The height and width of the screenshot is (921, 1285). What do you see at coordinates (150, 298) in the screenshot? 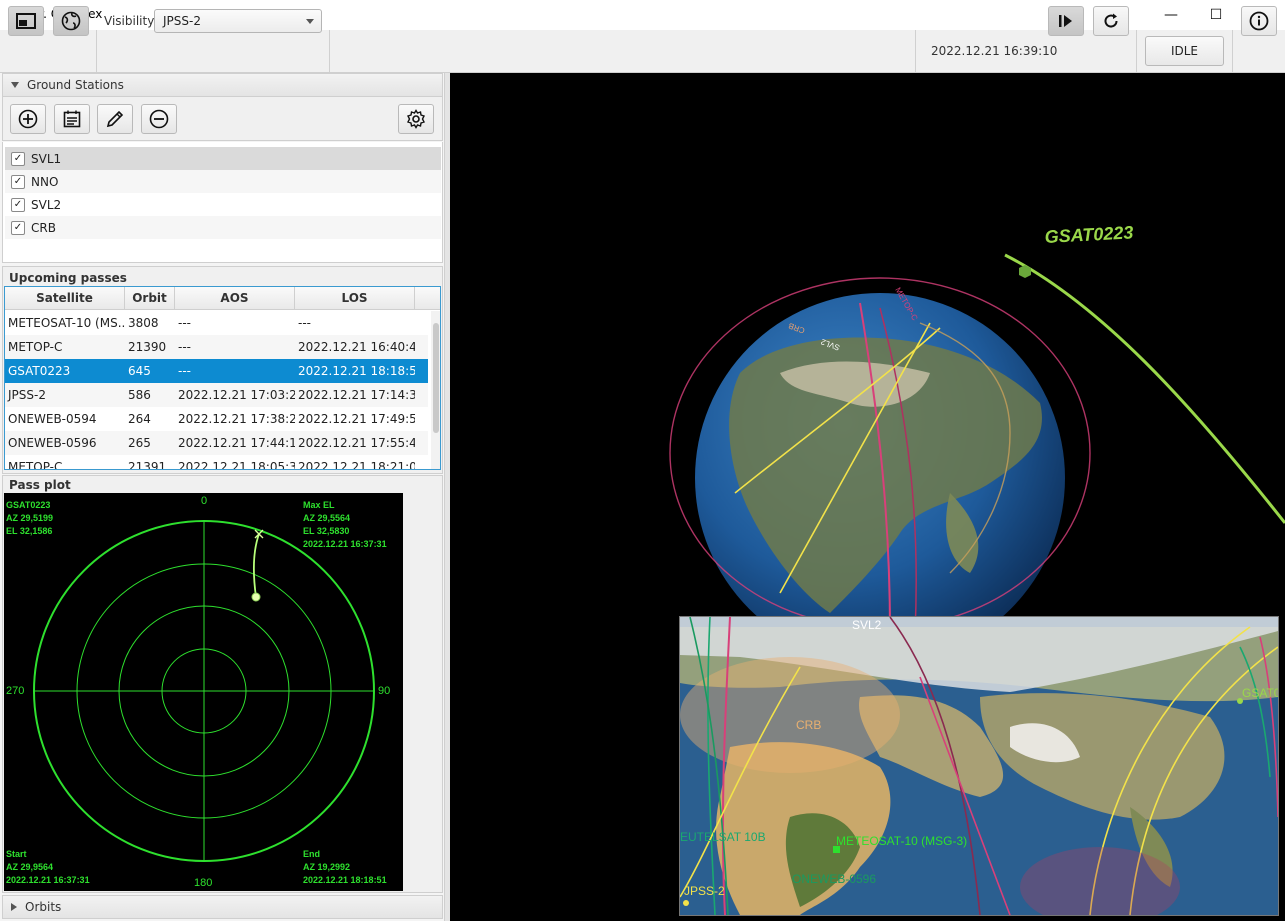
I see `column-header-orbit: Orbit` at bounding box center [150, 298].